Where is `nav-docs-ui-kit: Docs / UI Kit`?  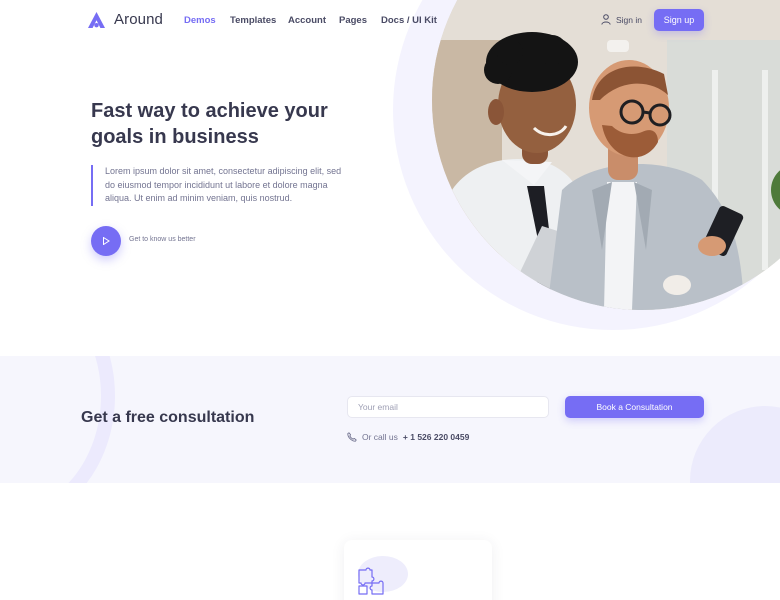
nav-docs-ui-kit: Docs / UI Kit is located at coordinates (409, 20).